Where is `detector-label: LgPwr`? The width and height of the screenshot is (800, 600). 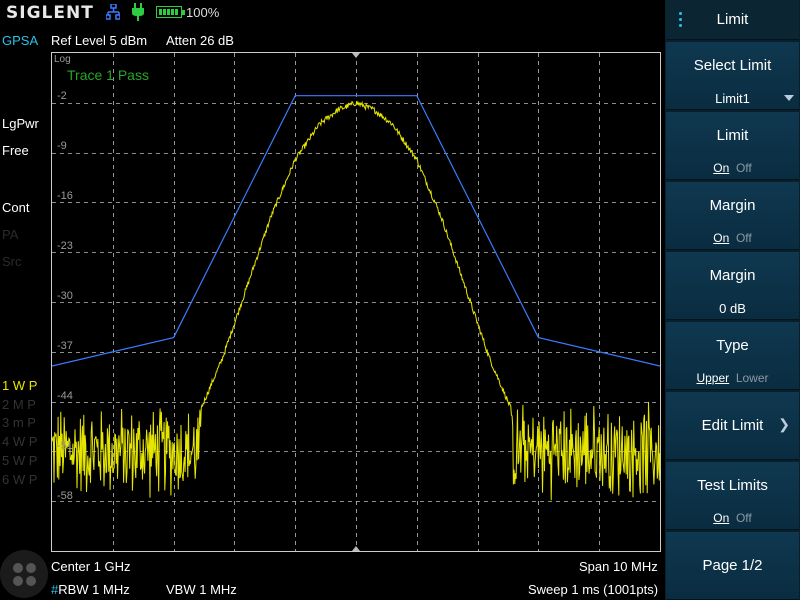
detector-label: LgPwr is located at coordinates (20, 123).